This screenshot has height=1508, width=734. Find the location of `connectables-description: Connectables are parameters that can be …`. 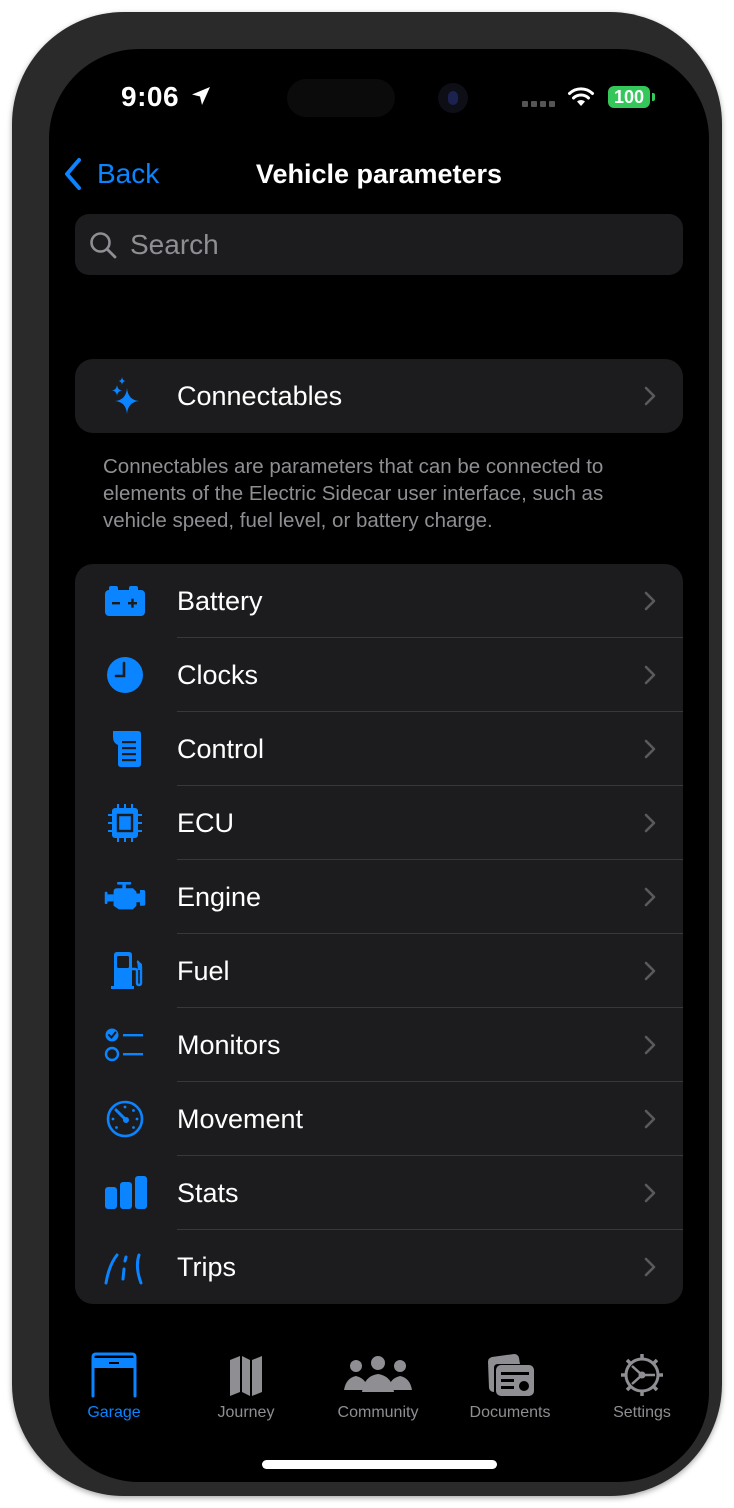

connectables-description: Connectables are parameters that can be … is located at coordinates (353, 493).